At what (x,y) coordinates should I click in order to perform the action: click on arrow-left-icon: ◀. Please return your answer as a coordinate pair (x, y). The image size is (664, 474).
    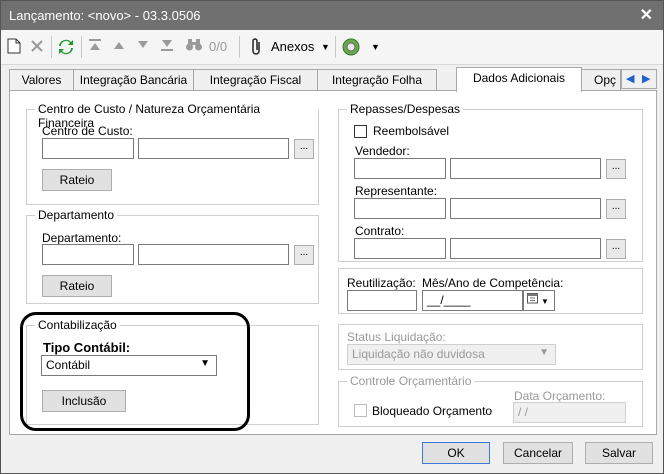
    Looking at the image, I should click on (630, 78).